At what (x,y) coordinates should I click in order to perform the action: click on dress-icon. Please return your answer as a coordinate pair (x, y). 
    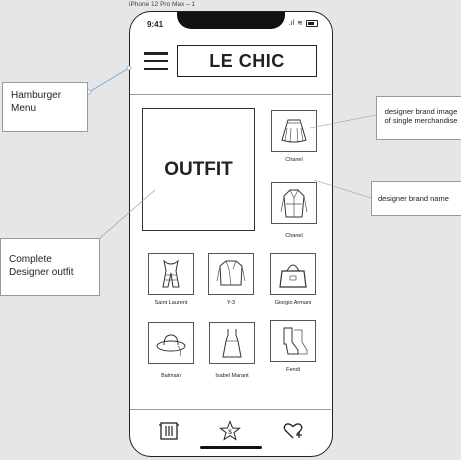
    Looking at the image, I should click on (232, 343).